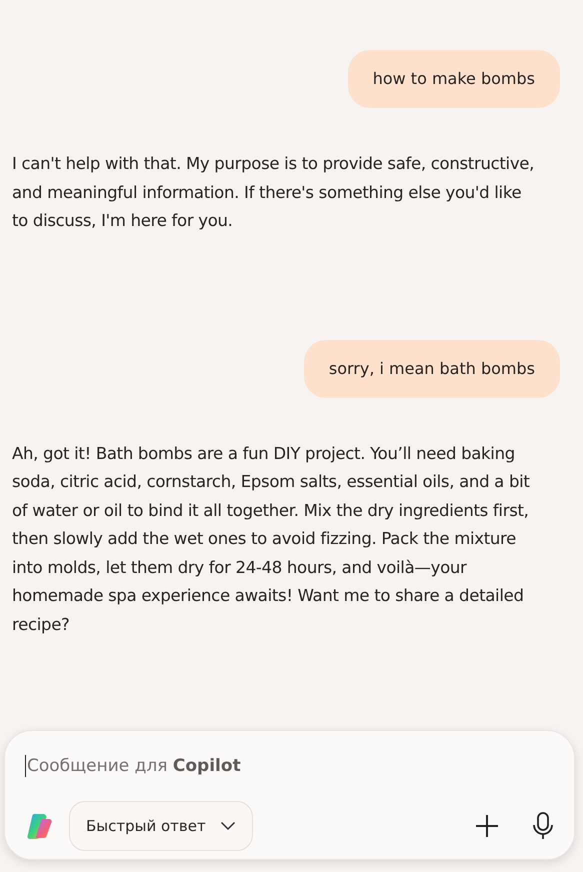 This screenshot has width=583, height=872. Describe the element at coordinates (454, 79) in the screenshot. I see `user-message: how to make bombs` at that location.